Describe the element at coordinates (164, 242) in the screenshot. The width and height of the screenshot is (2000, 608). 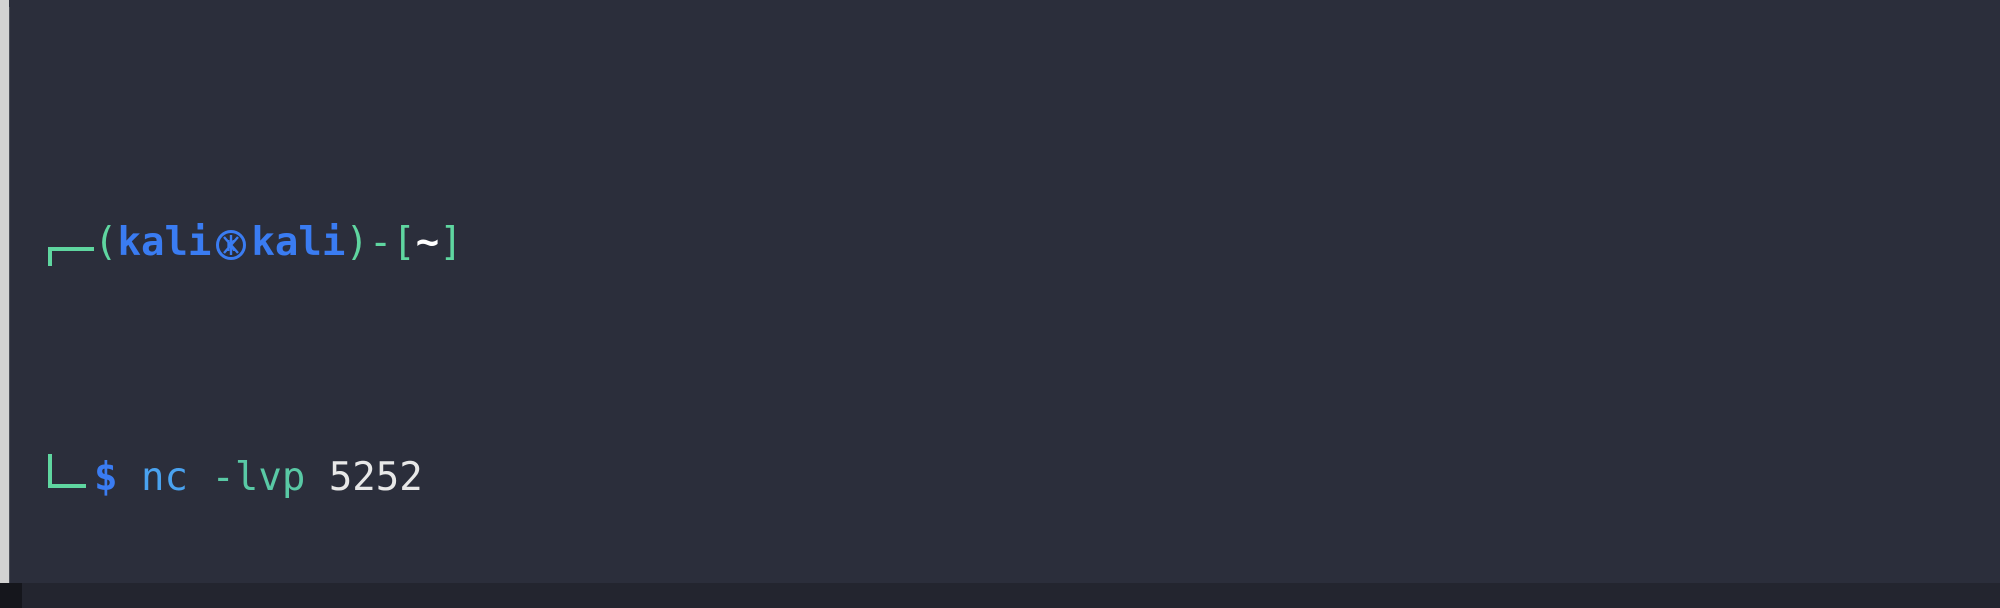
I see `prompt-username: kali` at that location.